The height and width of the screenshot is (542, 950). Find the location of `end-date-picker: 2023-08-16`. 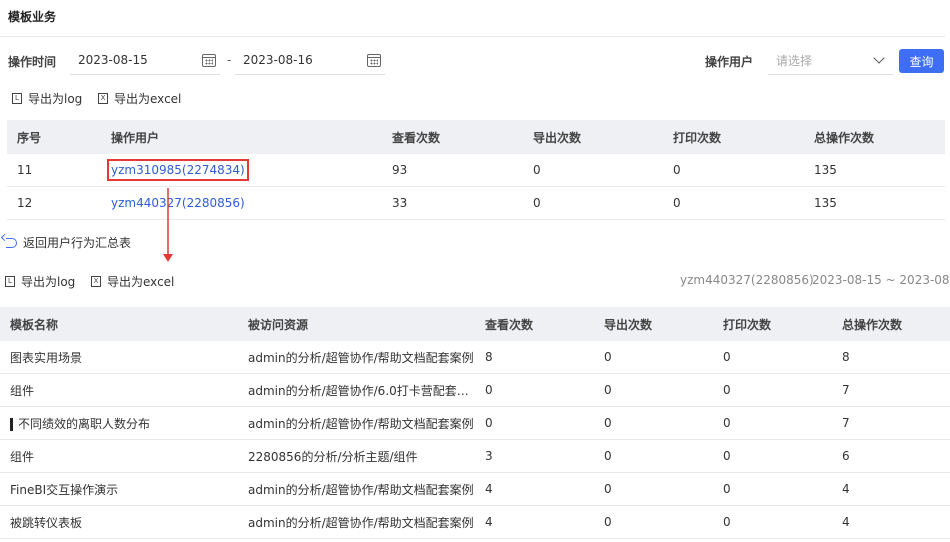

end-date-picker: 2023-08-16 is located at coordinates (310, 60).